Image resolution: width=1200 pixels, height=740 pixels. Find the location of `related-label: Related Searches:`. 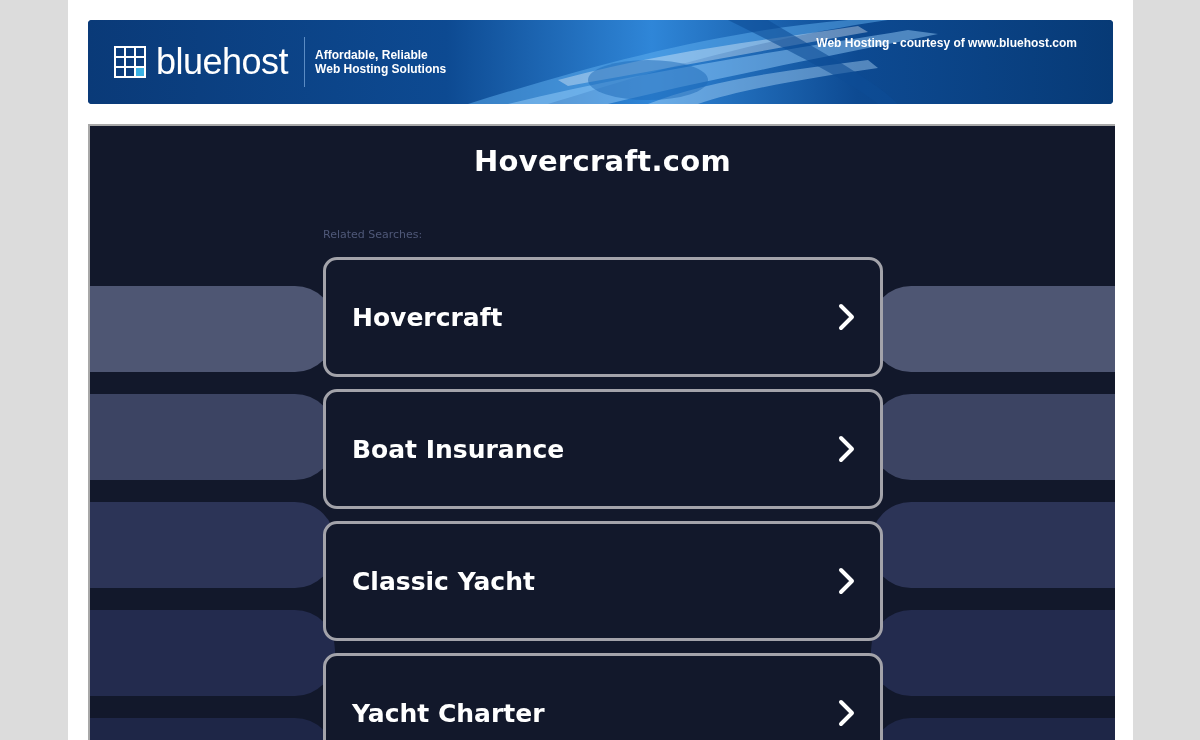

related-label: Related Searches: is located at coordinates (373, 234).